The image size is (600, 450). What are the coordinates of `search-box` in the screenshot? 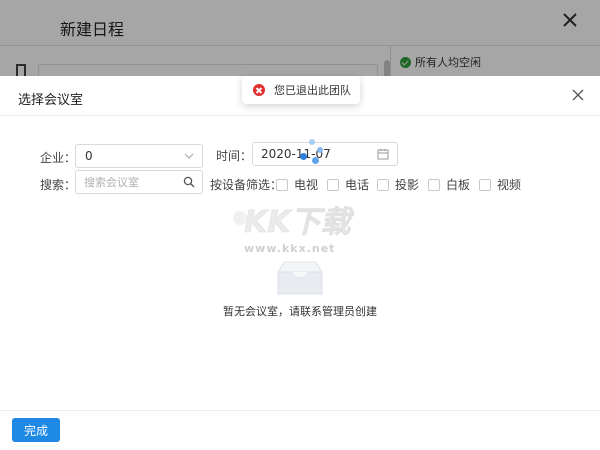 It's located at (139, 182).